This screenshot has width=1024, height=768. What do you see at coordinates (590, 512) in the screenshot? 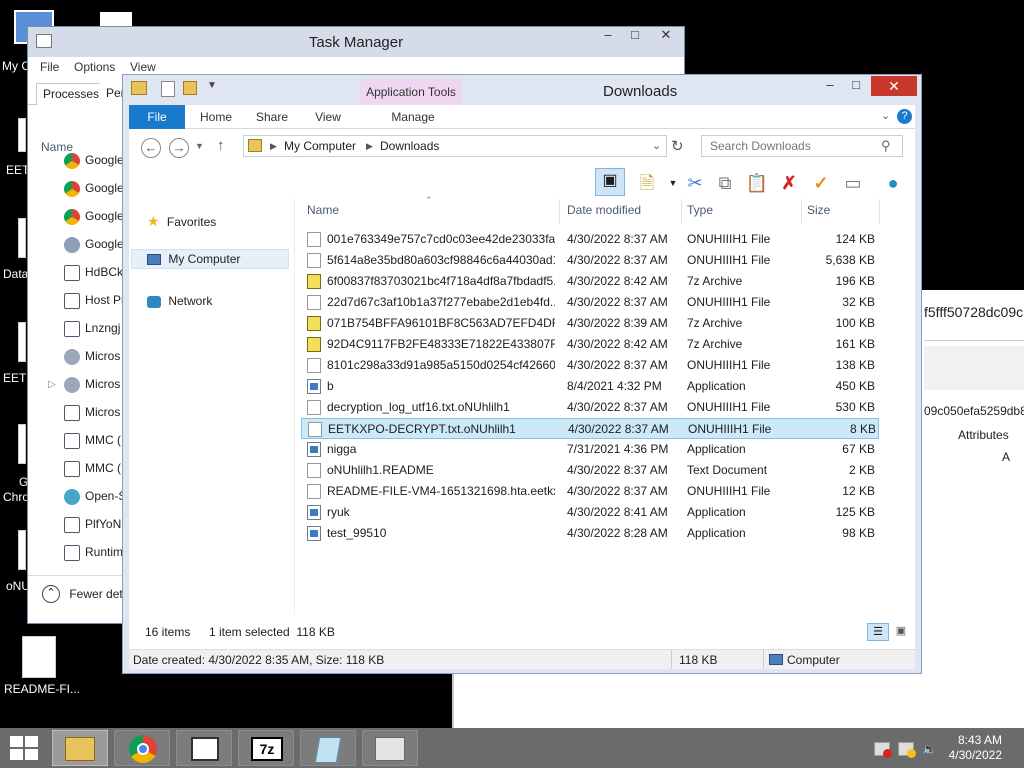
I see `file-row: ryuk 4/30/2022 8:41 AM Application 125 KB` at bounding box center [590, 512].